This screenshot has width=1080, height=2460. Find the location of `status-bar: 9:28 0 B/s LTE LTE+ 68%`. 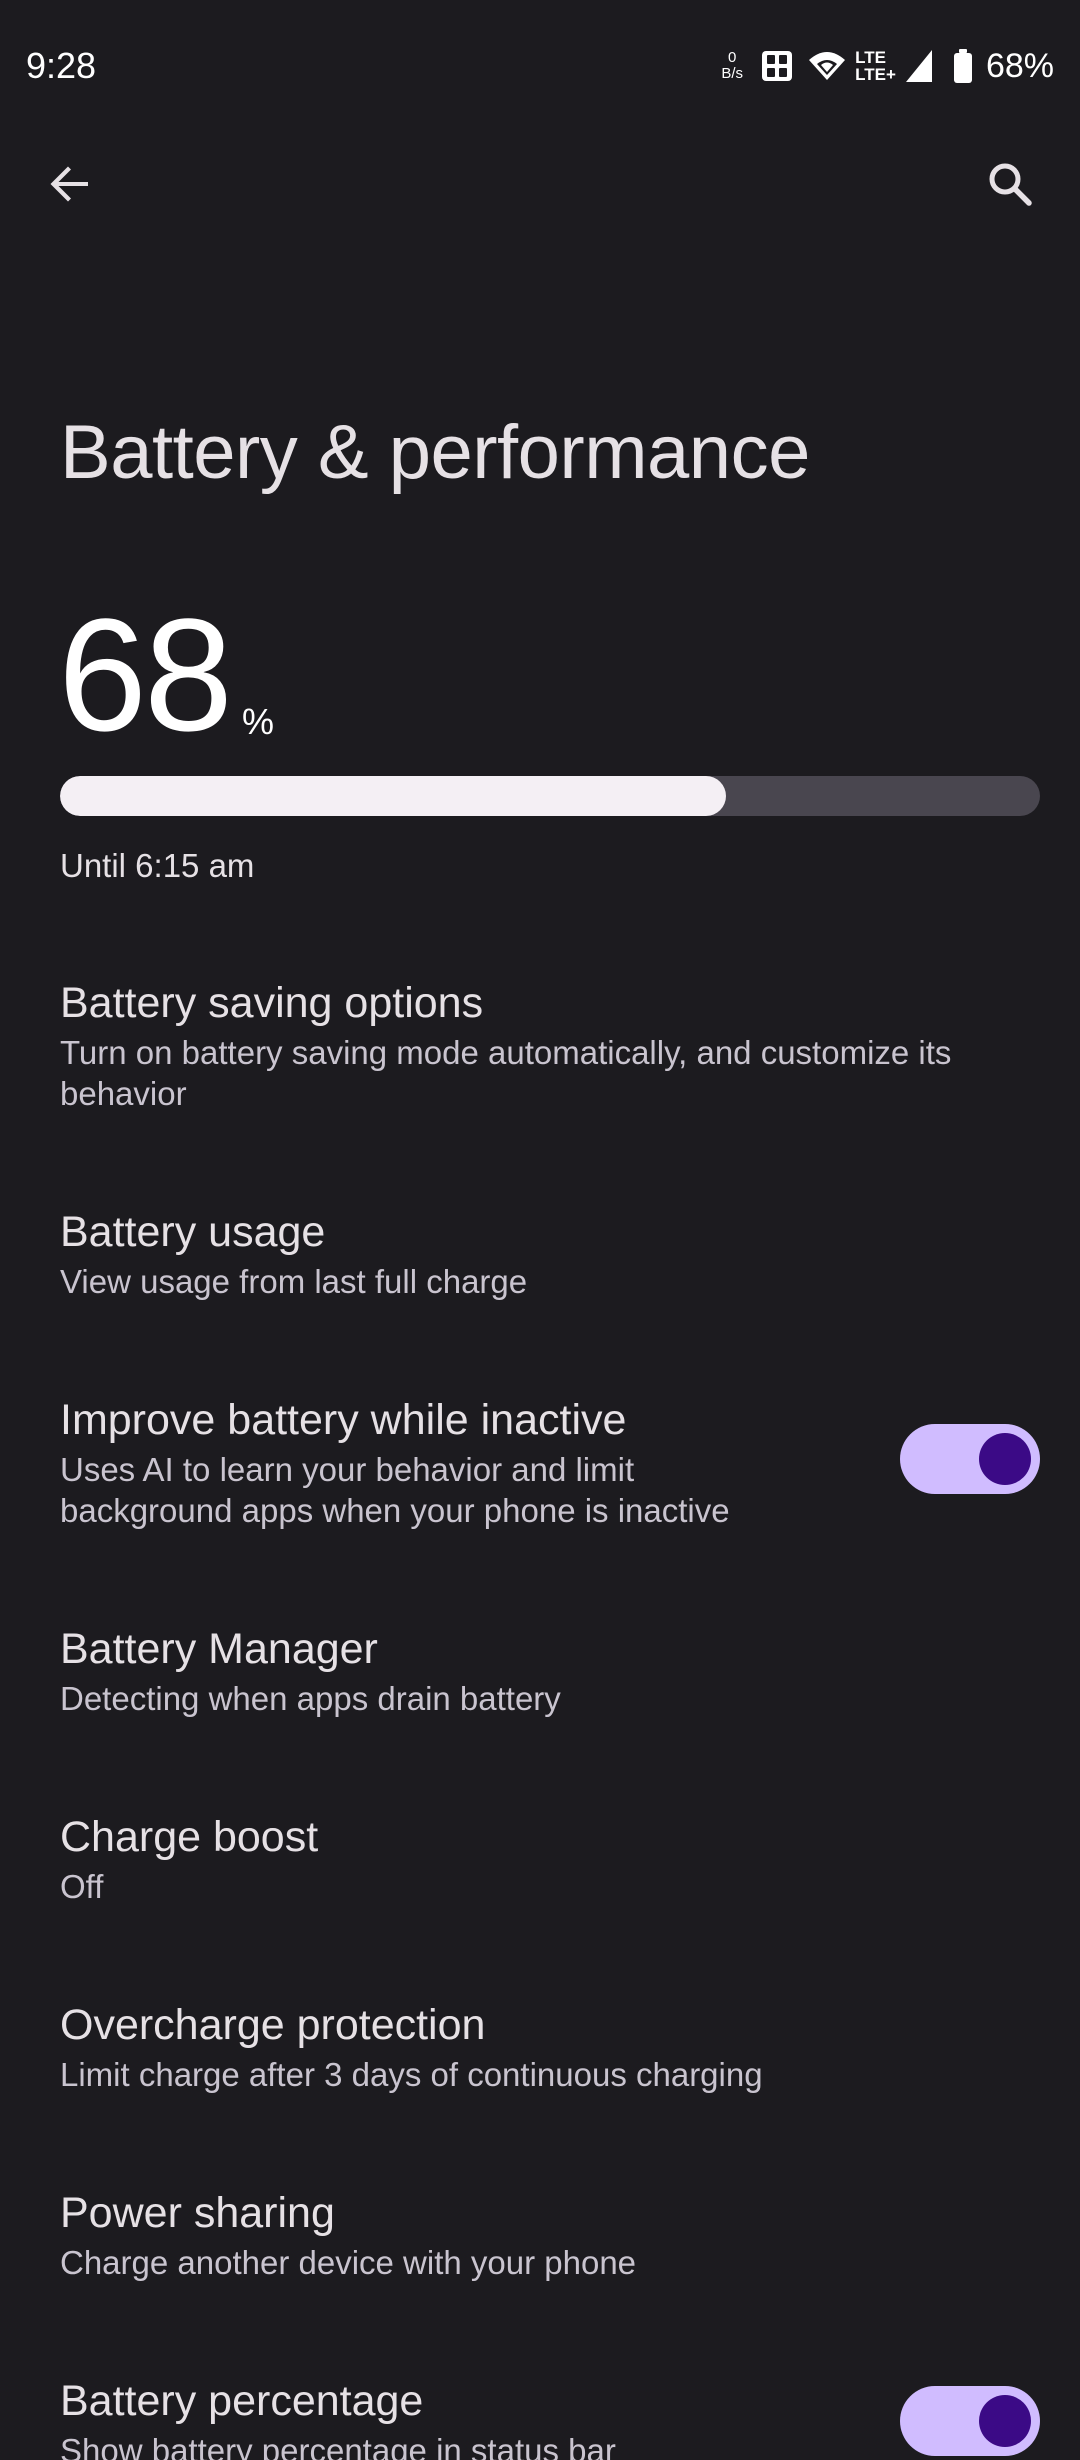

status-bar: 9:28 0 B/s LTE LTE+ 68% is located at coordinates (540, 66).